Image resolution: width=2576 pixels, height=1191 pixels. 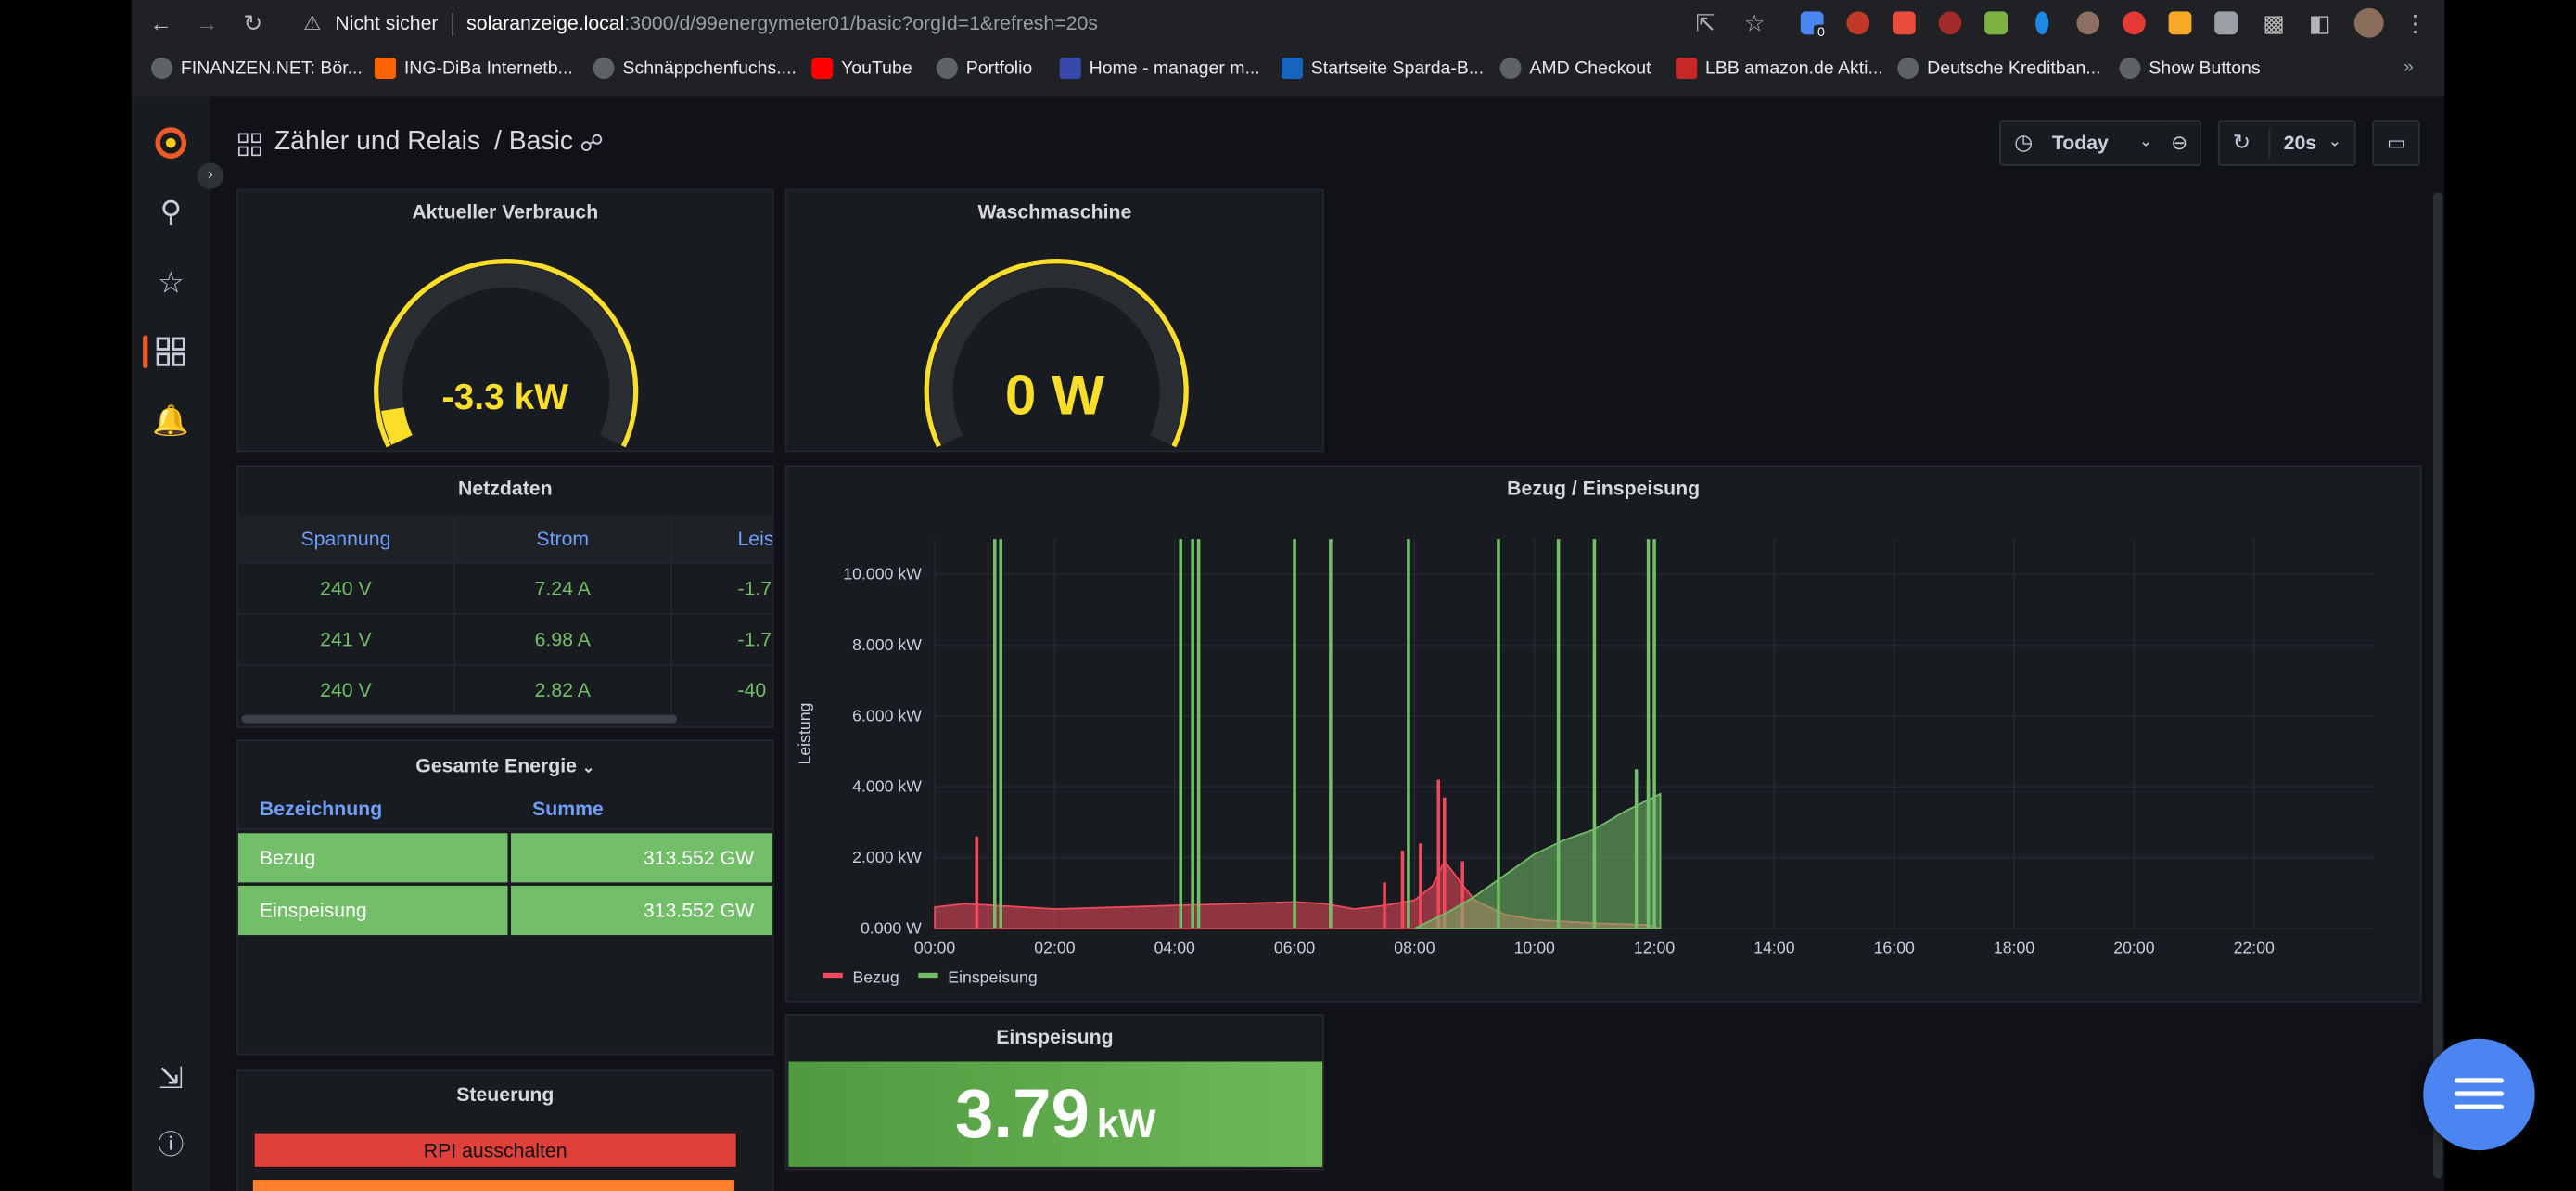 What do you see at coordinates (171, 283) in the screenshot?
I see `starred-icon: ☆` at bounding box center [171, 283].